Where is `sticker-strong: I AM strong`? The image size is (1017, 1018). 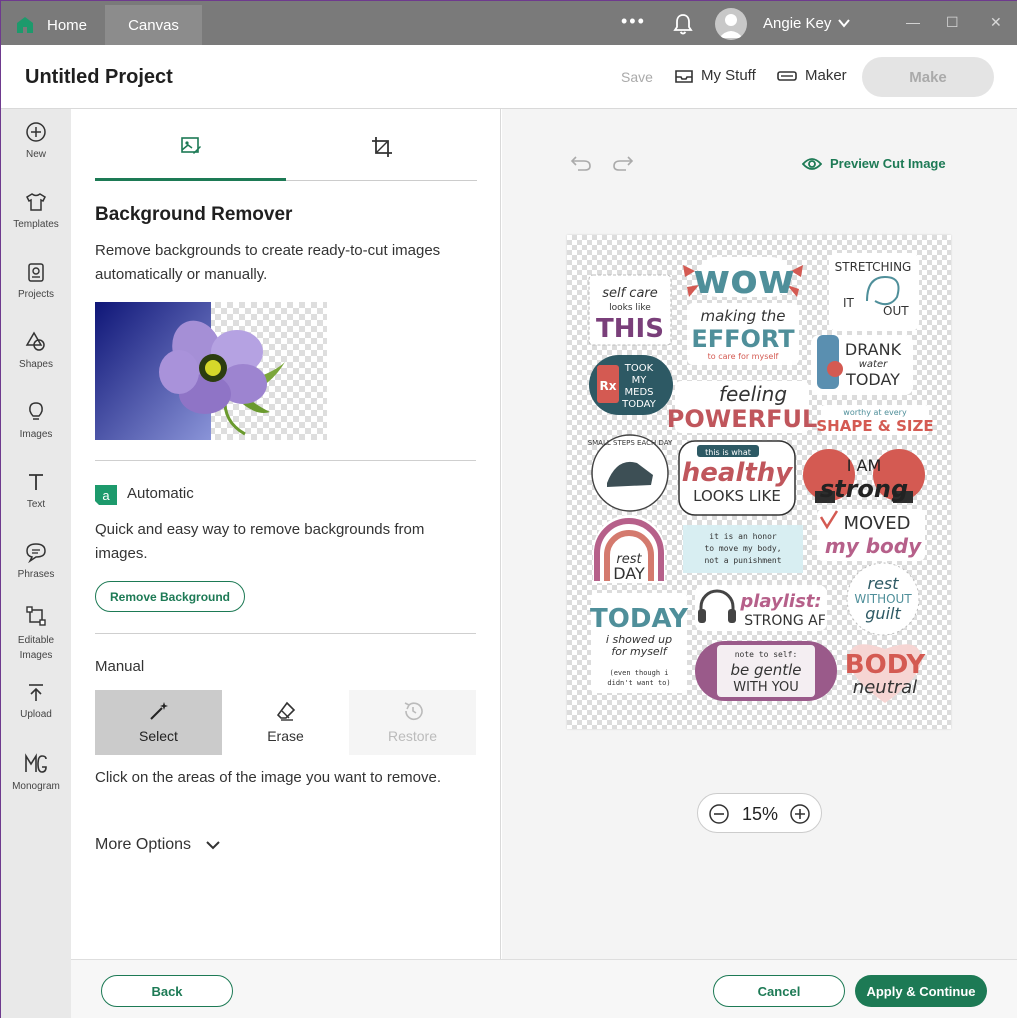 sticker-strong: I AM strong is located at coordinates (864, 476).